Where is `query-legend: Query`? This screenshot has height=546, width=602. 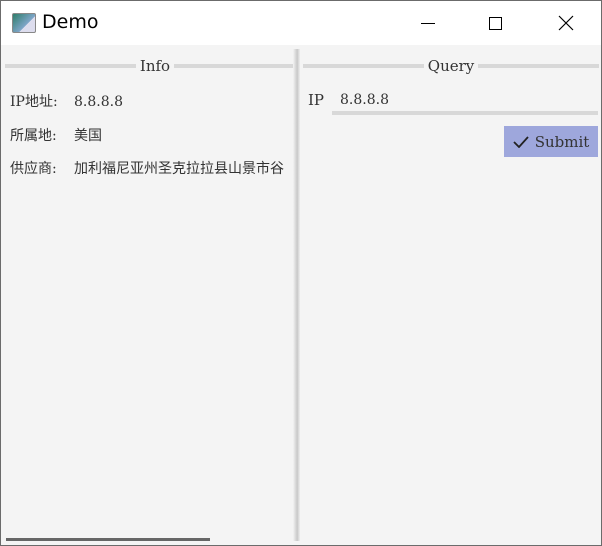
query-legend: Query is located at coordinates (451, 66).